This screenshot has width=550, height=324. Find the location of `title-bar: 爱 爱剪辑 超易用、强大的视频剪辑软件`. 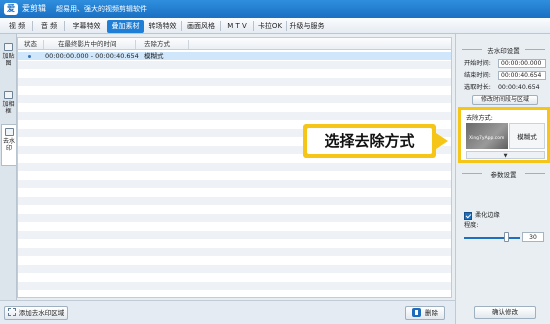

title-bar: 爱 爱剪辑 超易用、强大的视频剪辑软件 is located at coordinates (275, 9).